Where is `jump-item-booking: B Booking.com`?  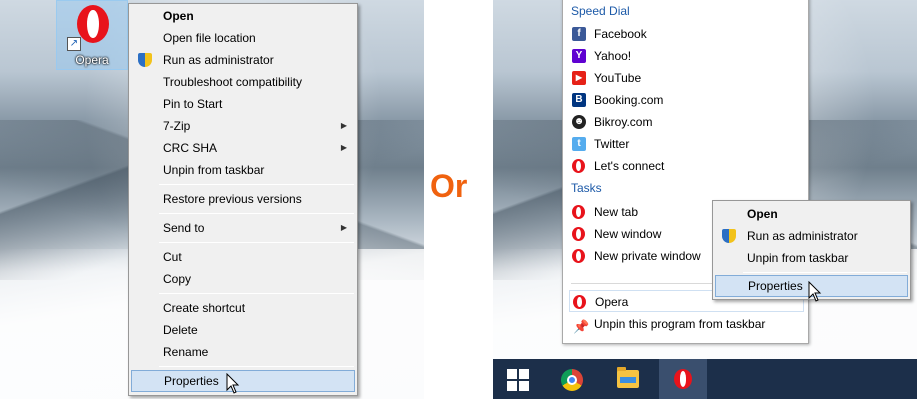
jump-item-booking: B Booking.com is located at coordinates (686, 100).